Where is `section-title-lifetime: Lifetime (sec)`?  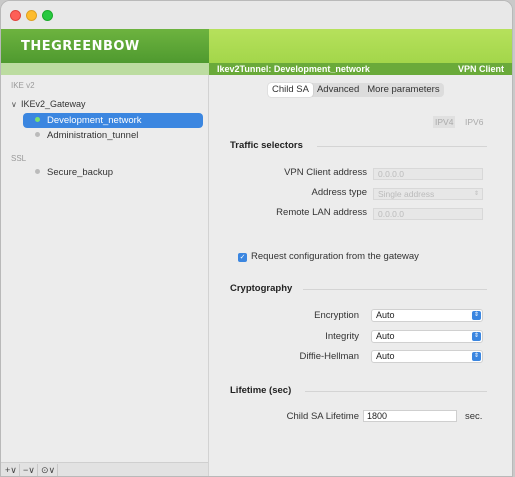
section-title-lifetime: Lifetime (sec) is located at coordinates (261, 390).